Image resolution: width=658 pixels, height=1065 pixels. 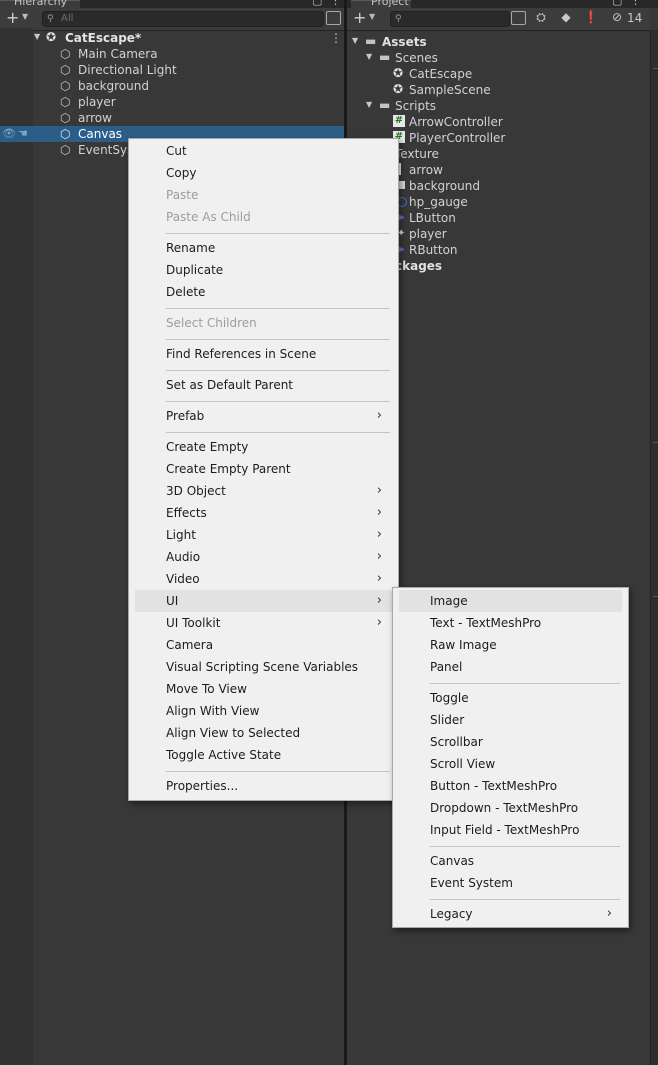 I want to click on hierarchy-gutter, so click(x=16, y=546).